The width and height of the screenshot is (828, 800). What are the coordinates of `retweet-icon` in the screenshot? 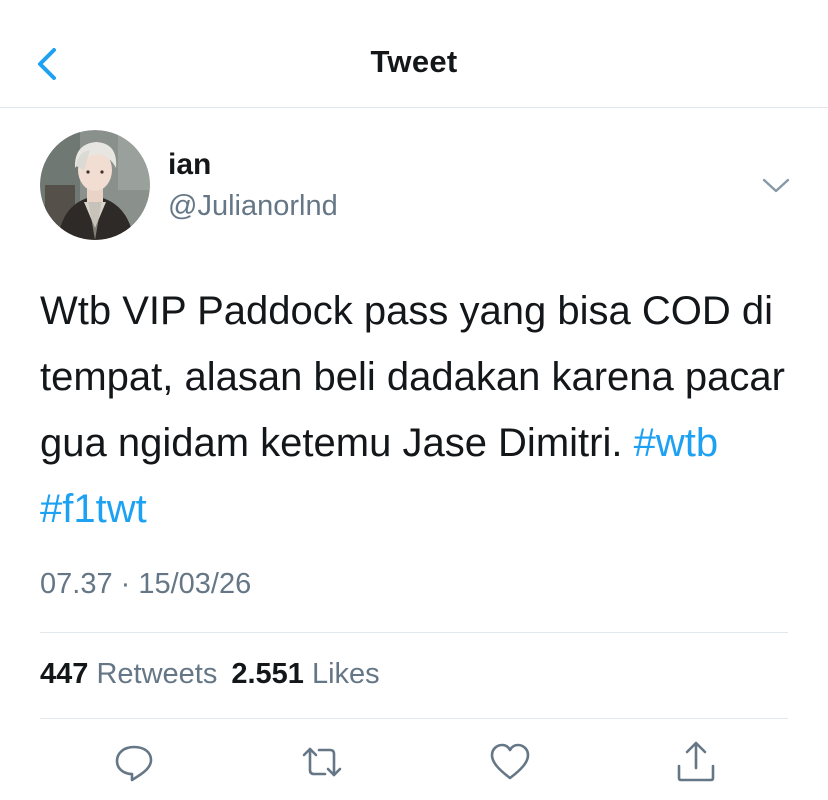 It's located at (322, 762).